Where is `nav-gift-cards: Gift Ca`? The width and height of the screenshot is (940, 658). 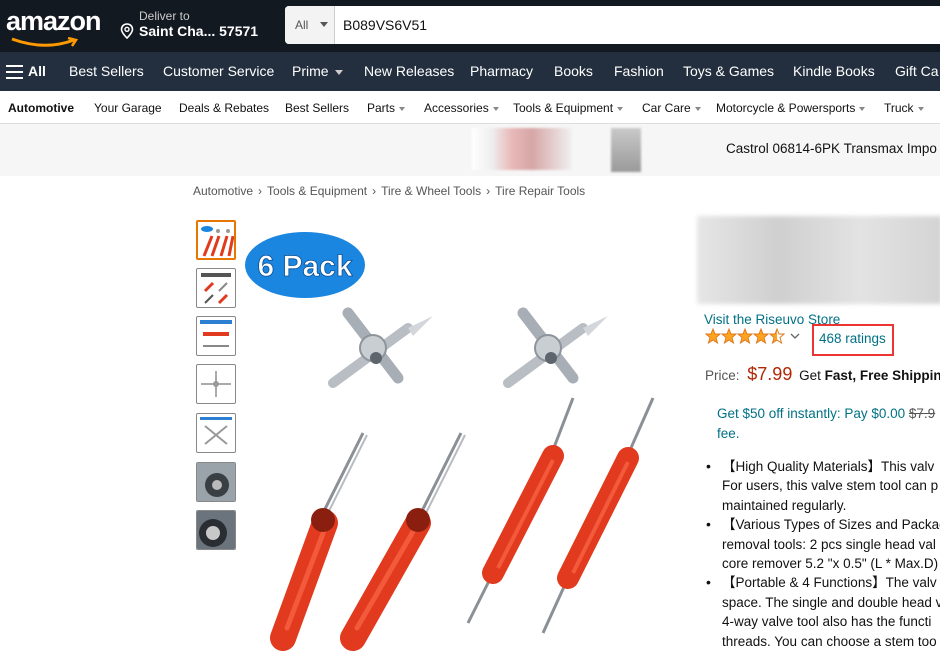
nav-gift-cards: Gift Ca is located at coordinates (917, 71).